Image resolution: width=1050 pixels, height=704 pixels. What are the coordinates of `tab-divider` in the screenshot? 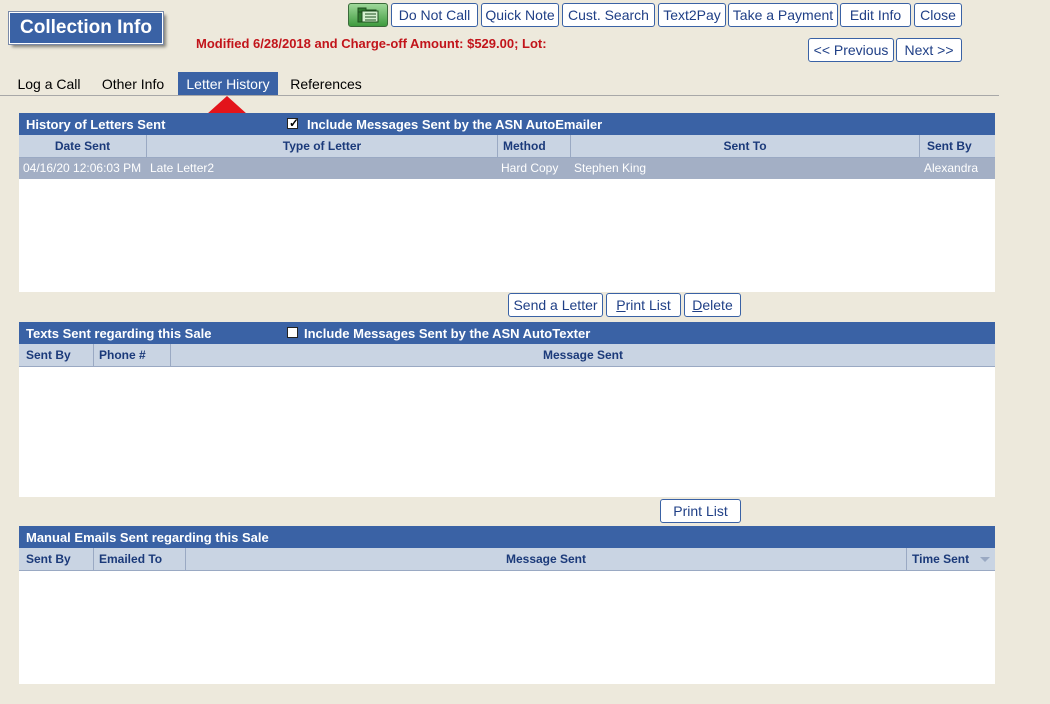 It's located at (499, 95).